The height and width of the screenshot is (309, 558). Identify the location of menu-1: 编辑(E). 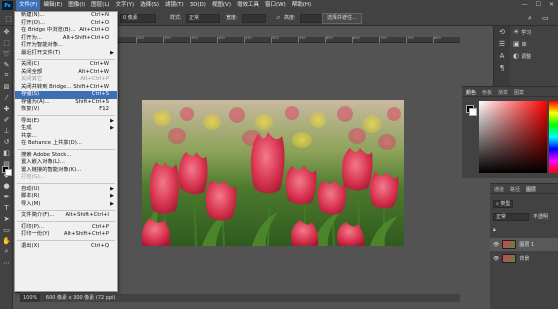
(52, 5).